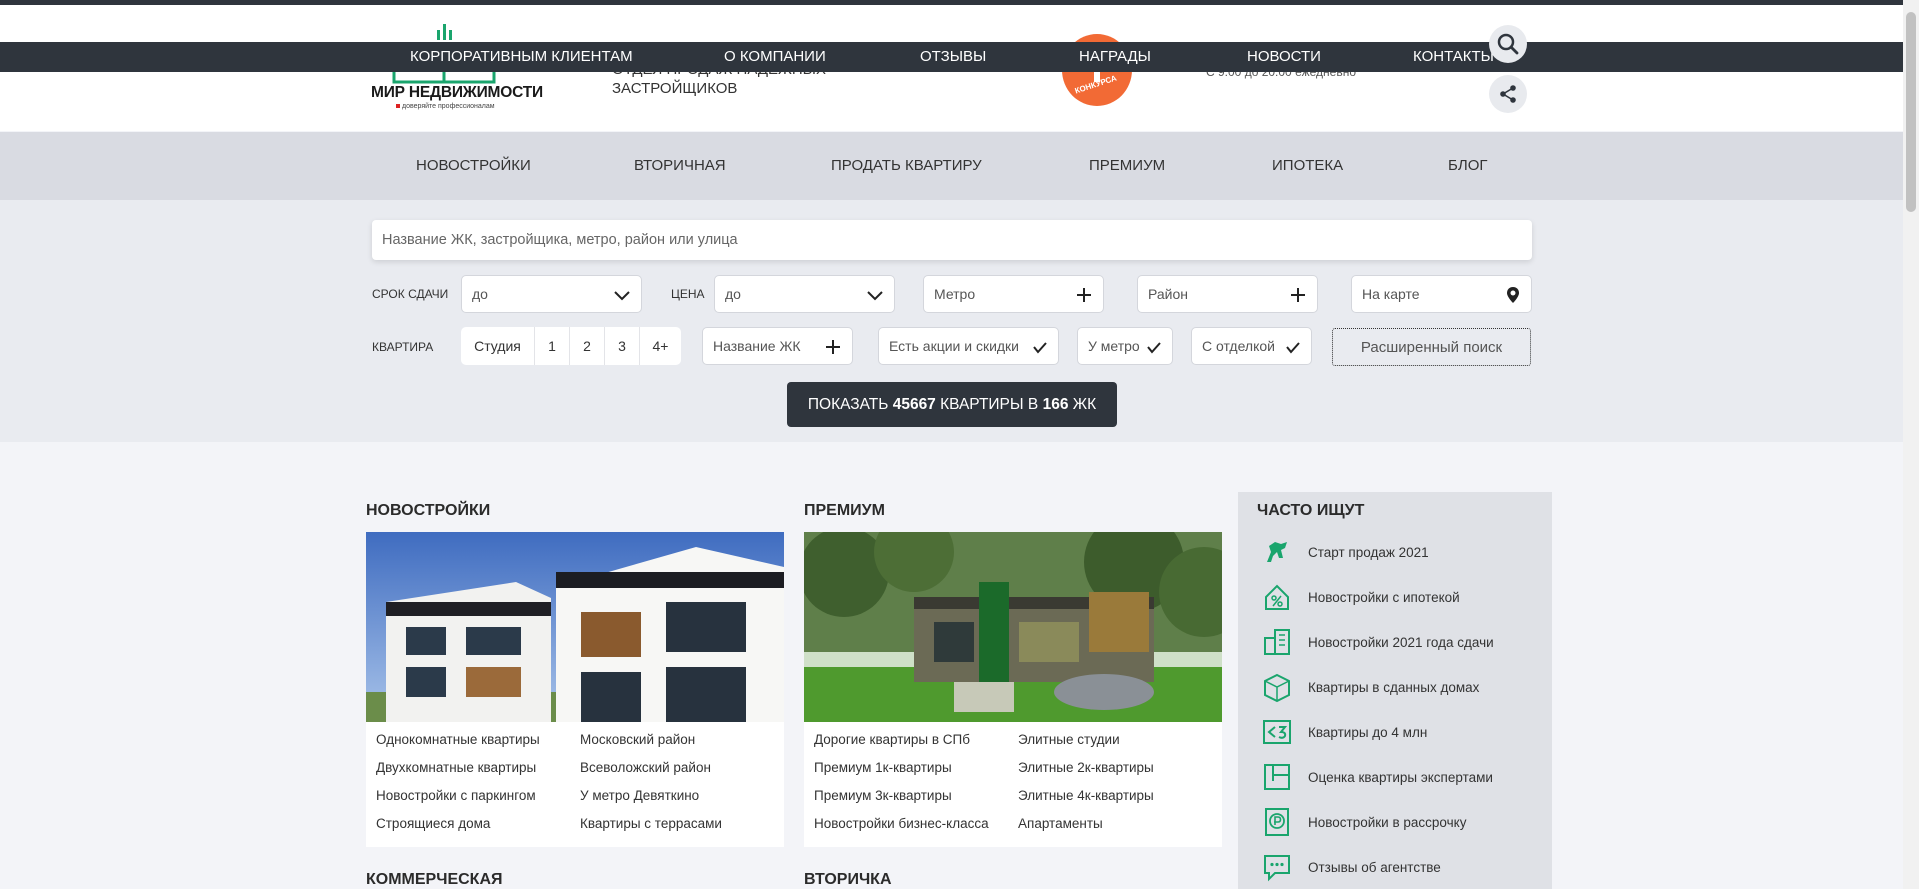 The height and width of the screenshot is (889, 1919). Describe the element at coordinates (1513, 295) in the screenshot. I see `map-pin-icon` at that location.